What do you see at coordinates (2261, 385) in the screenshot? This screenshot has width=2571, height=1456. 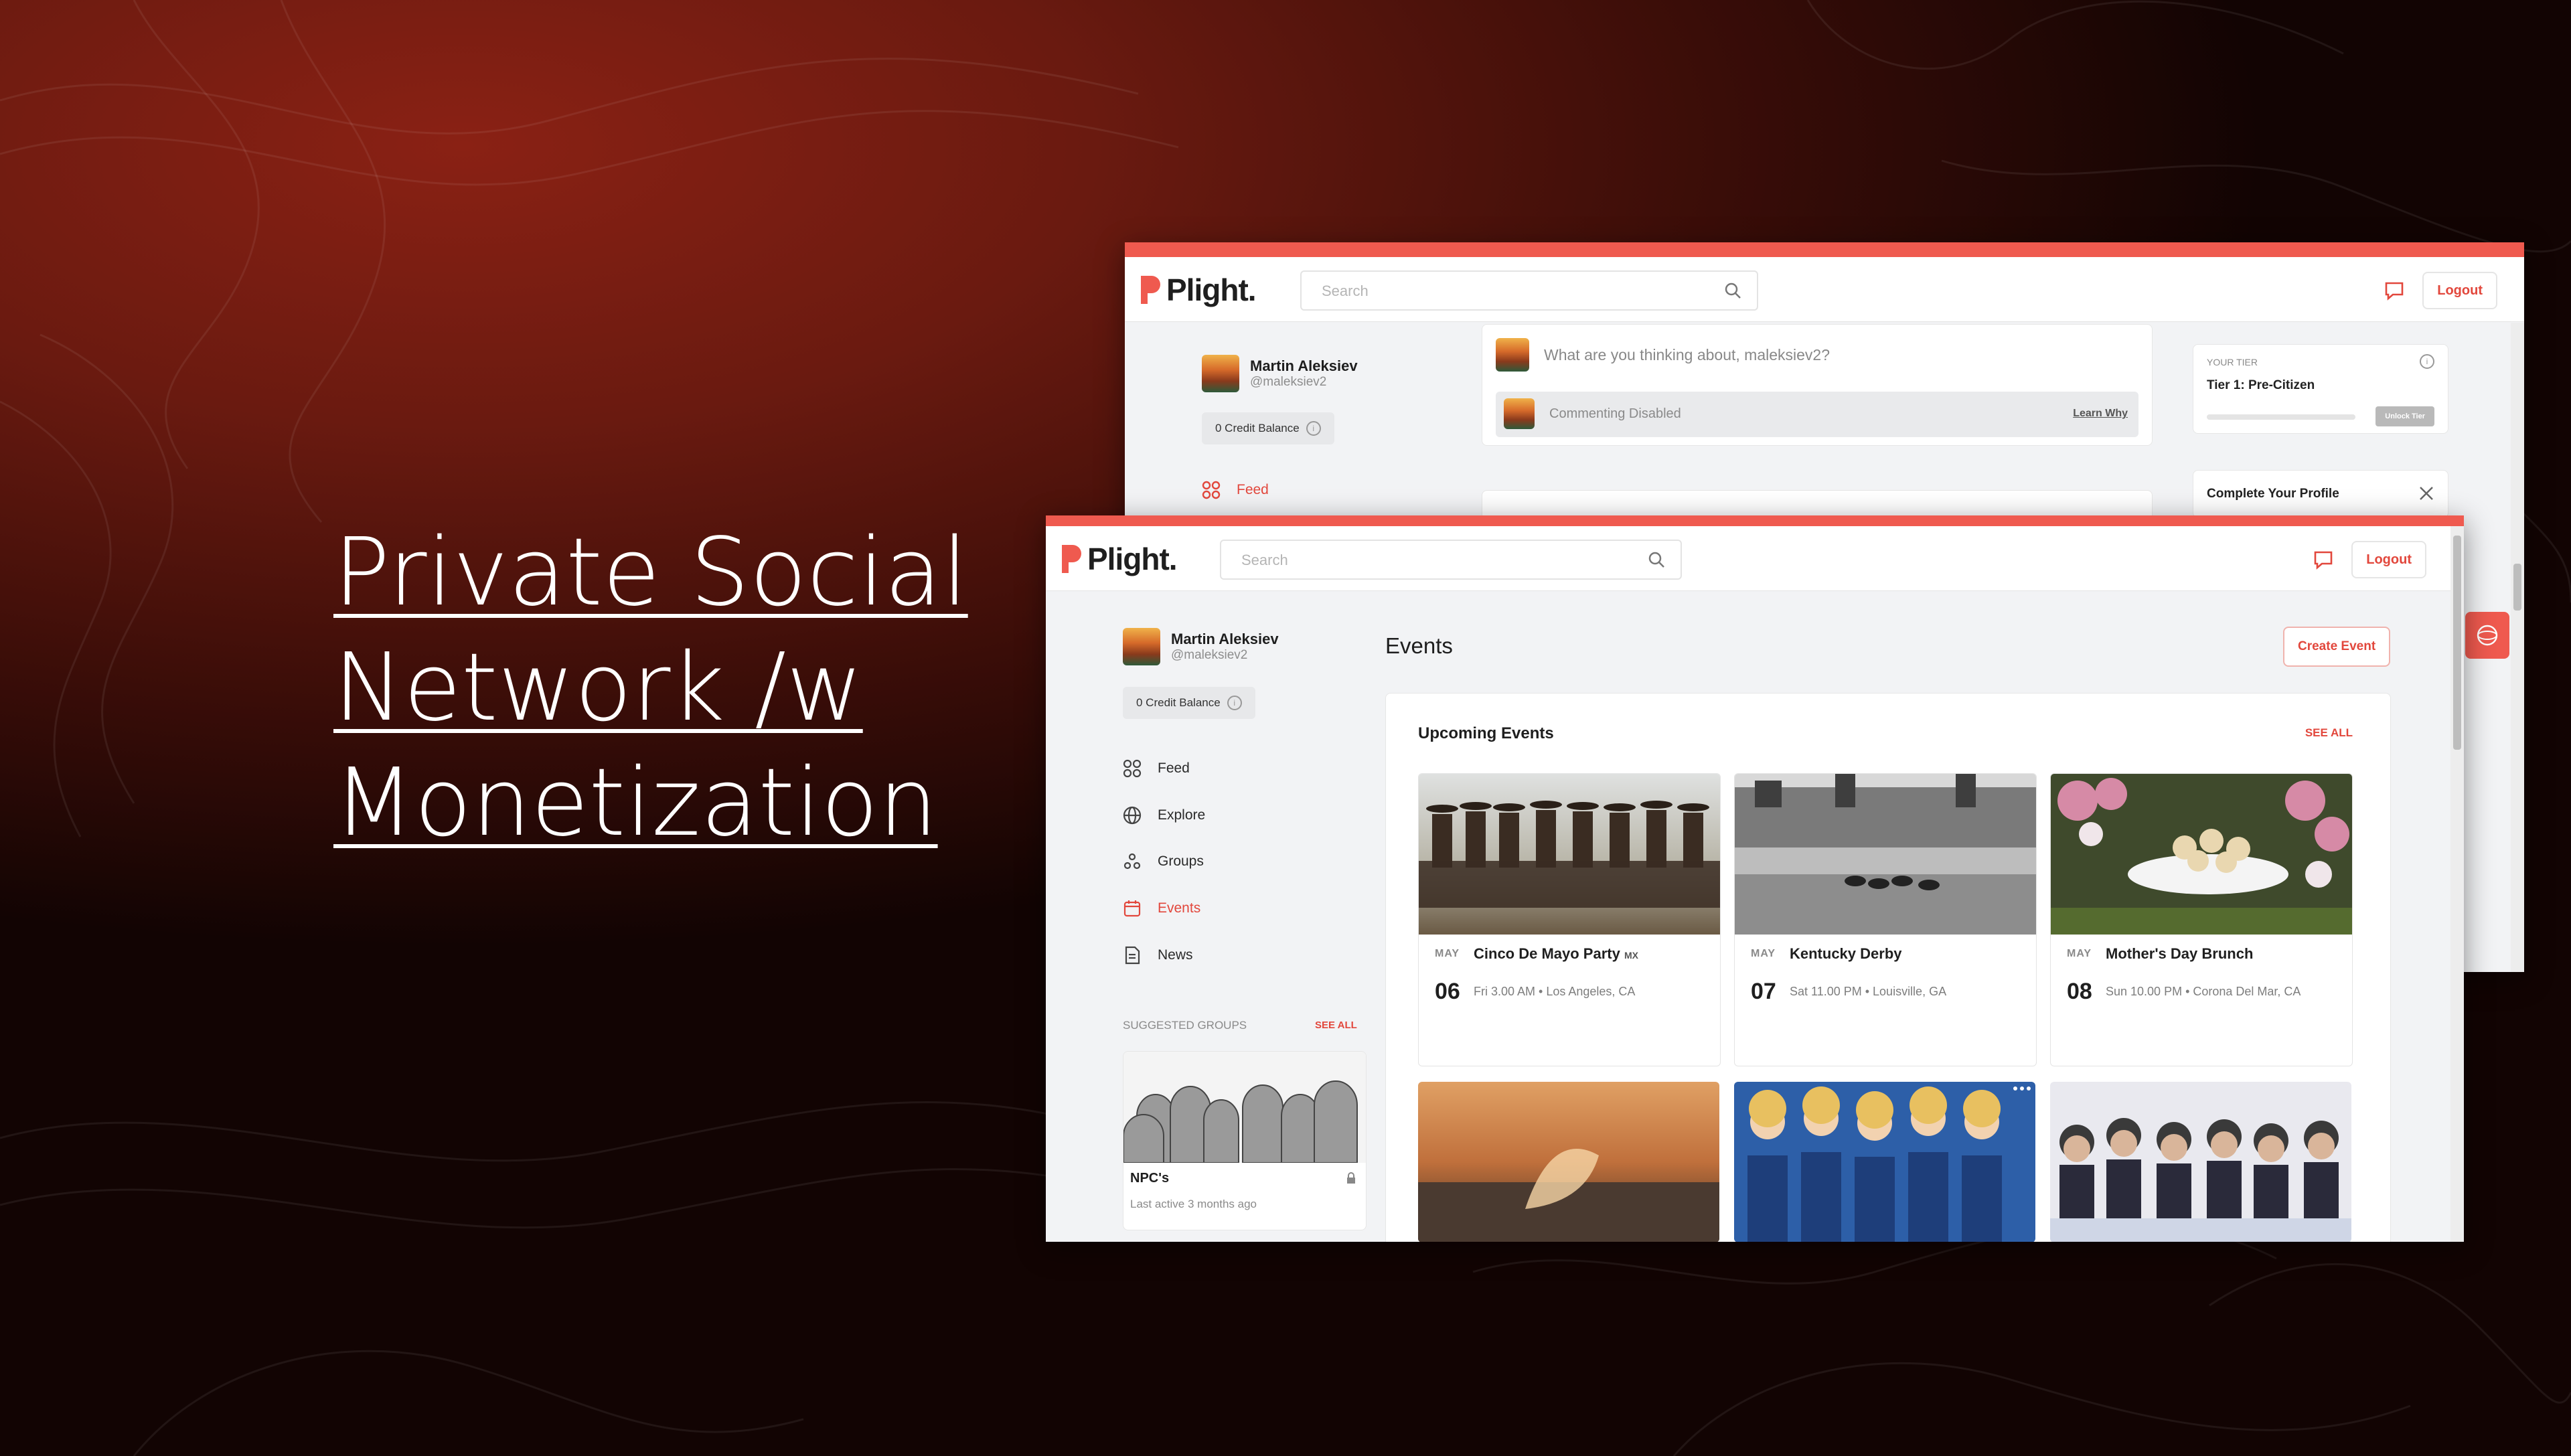 I see `tier-name: Tier 1: Pre-Citizen` at bounding box center [2261, 385].